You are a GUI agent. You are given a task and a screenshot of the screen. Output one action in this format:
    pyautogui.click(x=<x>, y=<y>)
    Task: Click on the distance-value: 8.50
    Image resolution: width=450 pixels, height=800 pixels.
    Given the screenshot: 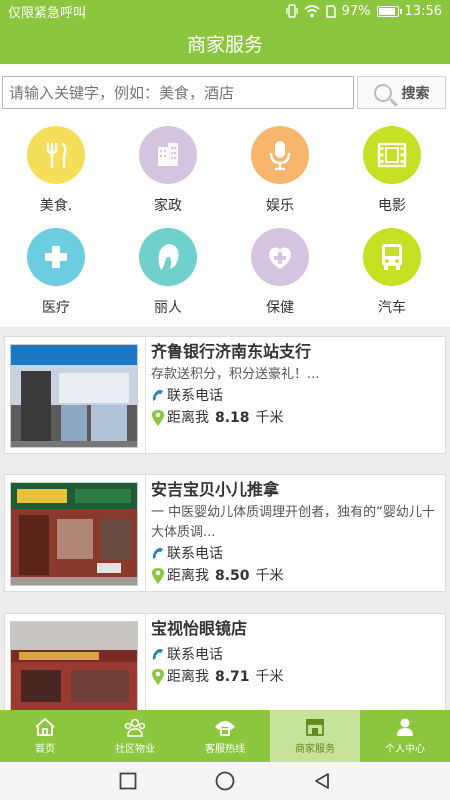 What is the action you would take?
    pyautogui.click(x=232, y=576)
    